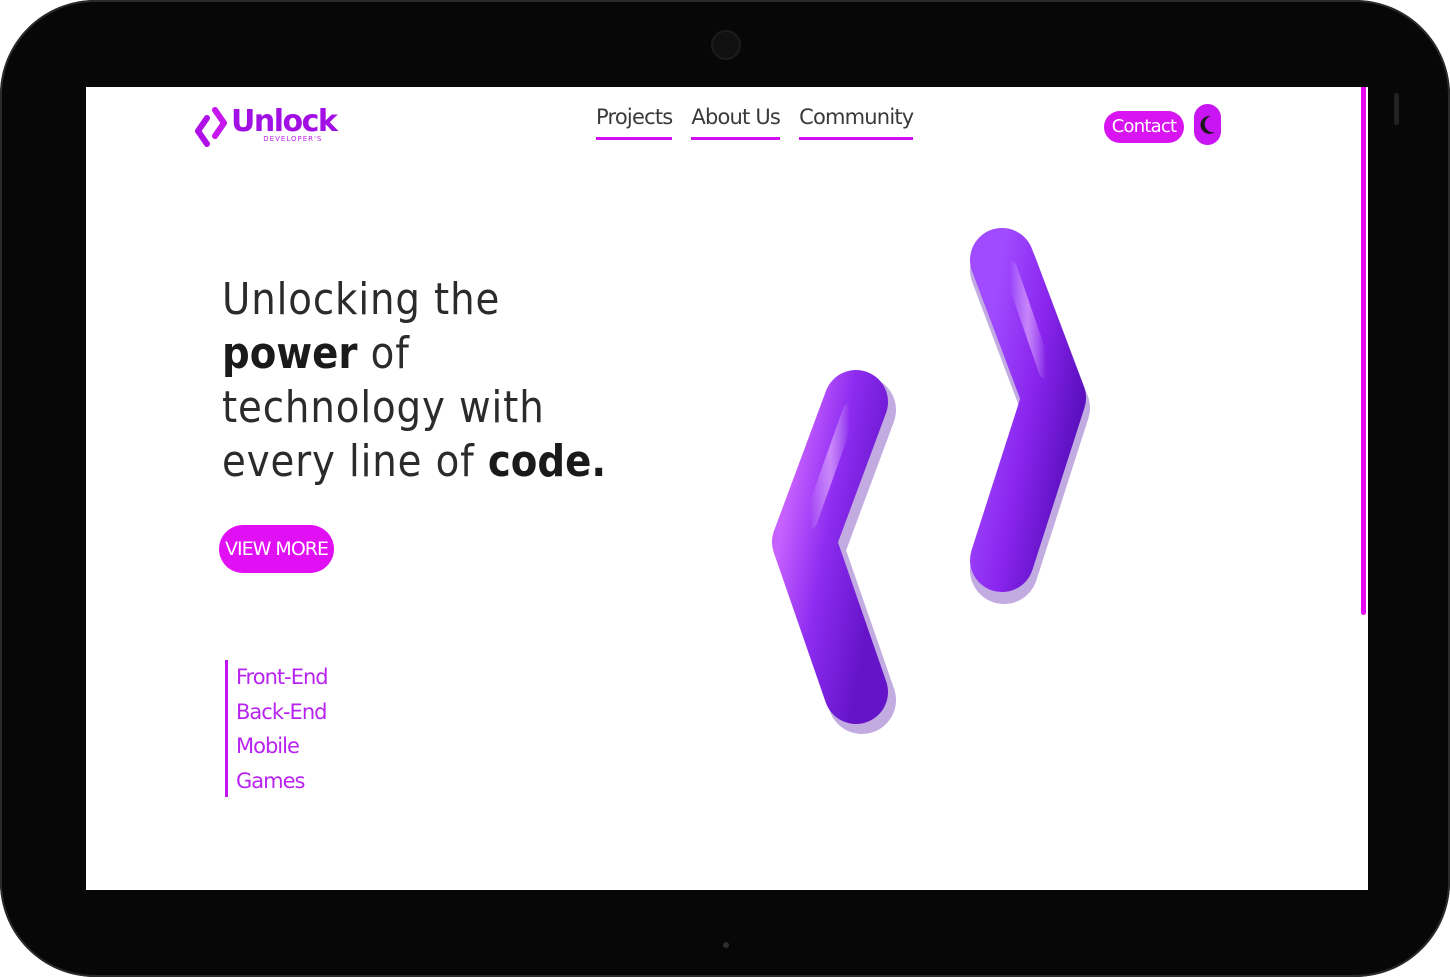  What do you see at coordinates (547, 461) in the screenshot?
I see `headline-emphasis-code: code.` at bounding box center [547, 461].